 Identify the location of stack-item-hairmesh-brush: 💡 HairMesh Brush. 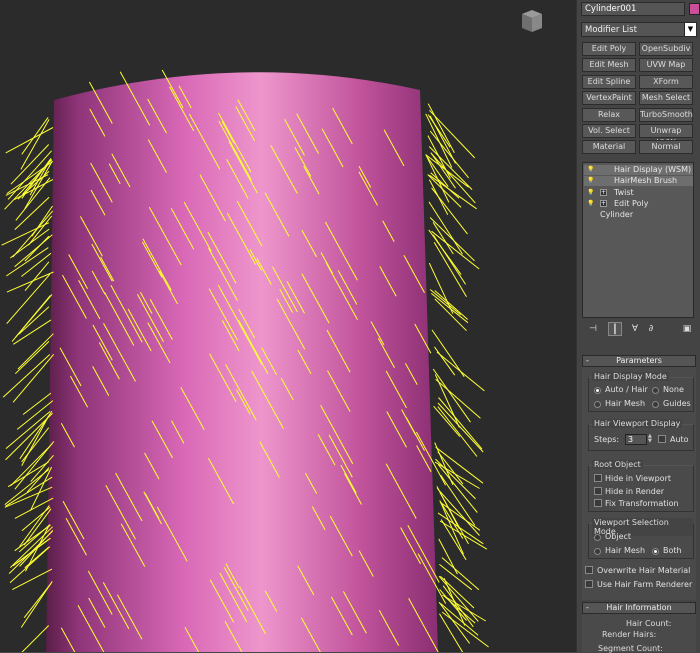
(638, 181).